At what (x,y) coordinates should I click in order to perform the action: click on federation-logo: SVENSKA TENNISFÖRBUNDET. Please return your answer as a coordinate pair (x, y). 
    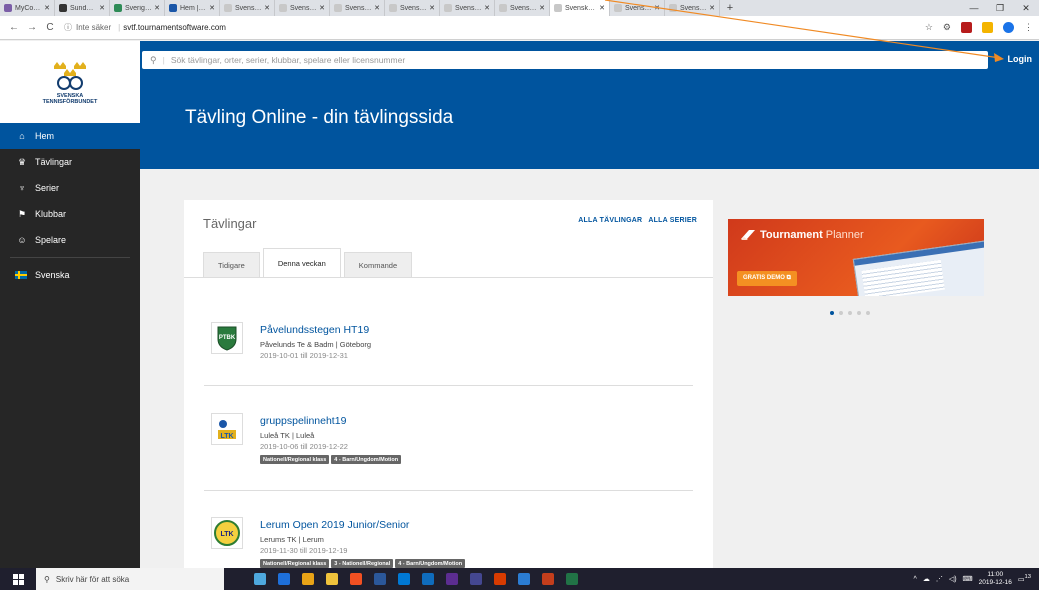
    Looking at the image, I should click on (70, 82).